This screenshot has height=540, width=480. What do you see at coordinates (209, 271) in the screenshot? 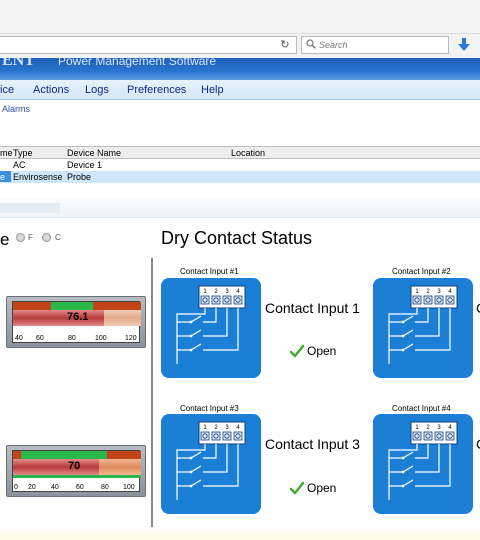
I see `contact-caption: Contact Input #1` at bounding box center [209, 271].